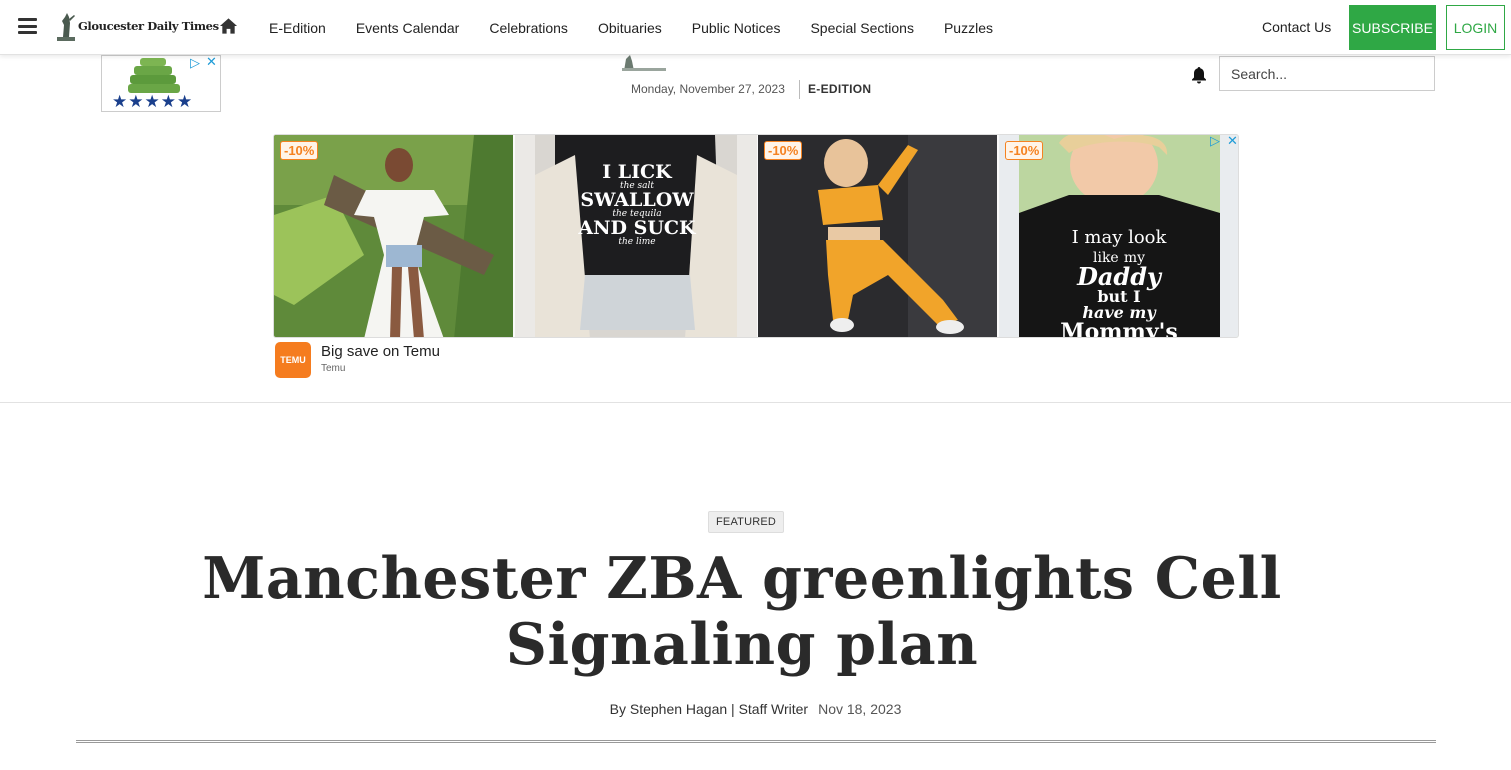 This screenshot has width=1511, height=770. Describe the element at coordinates (1296, 27) in the screenshot. I see `contact-us-link: Contact Us` at that location.